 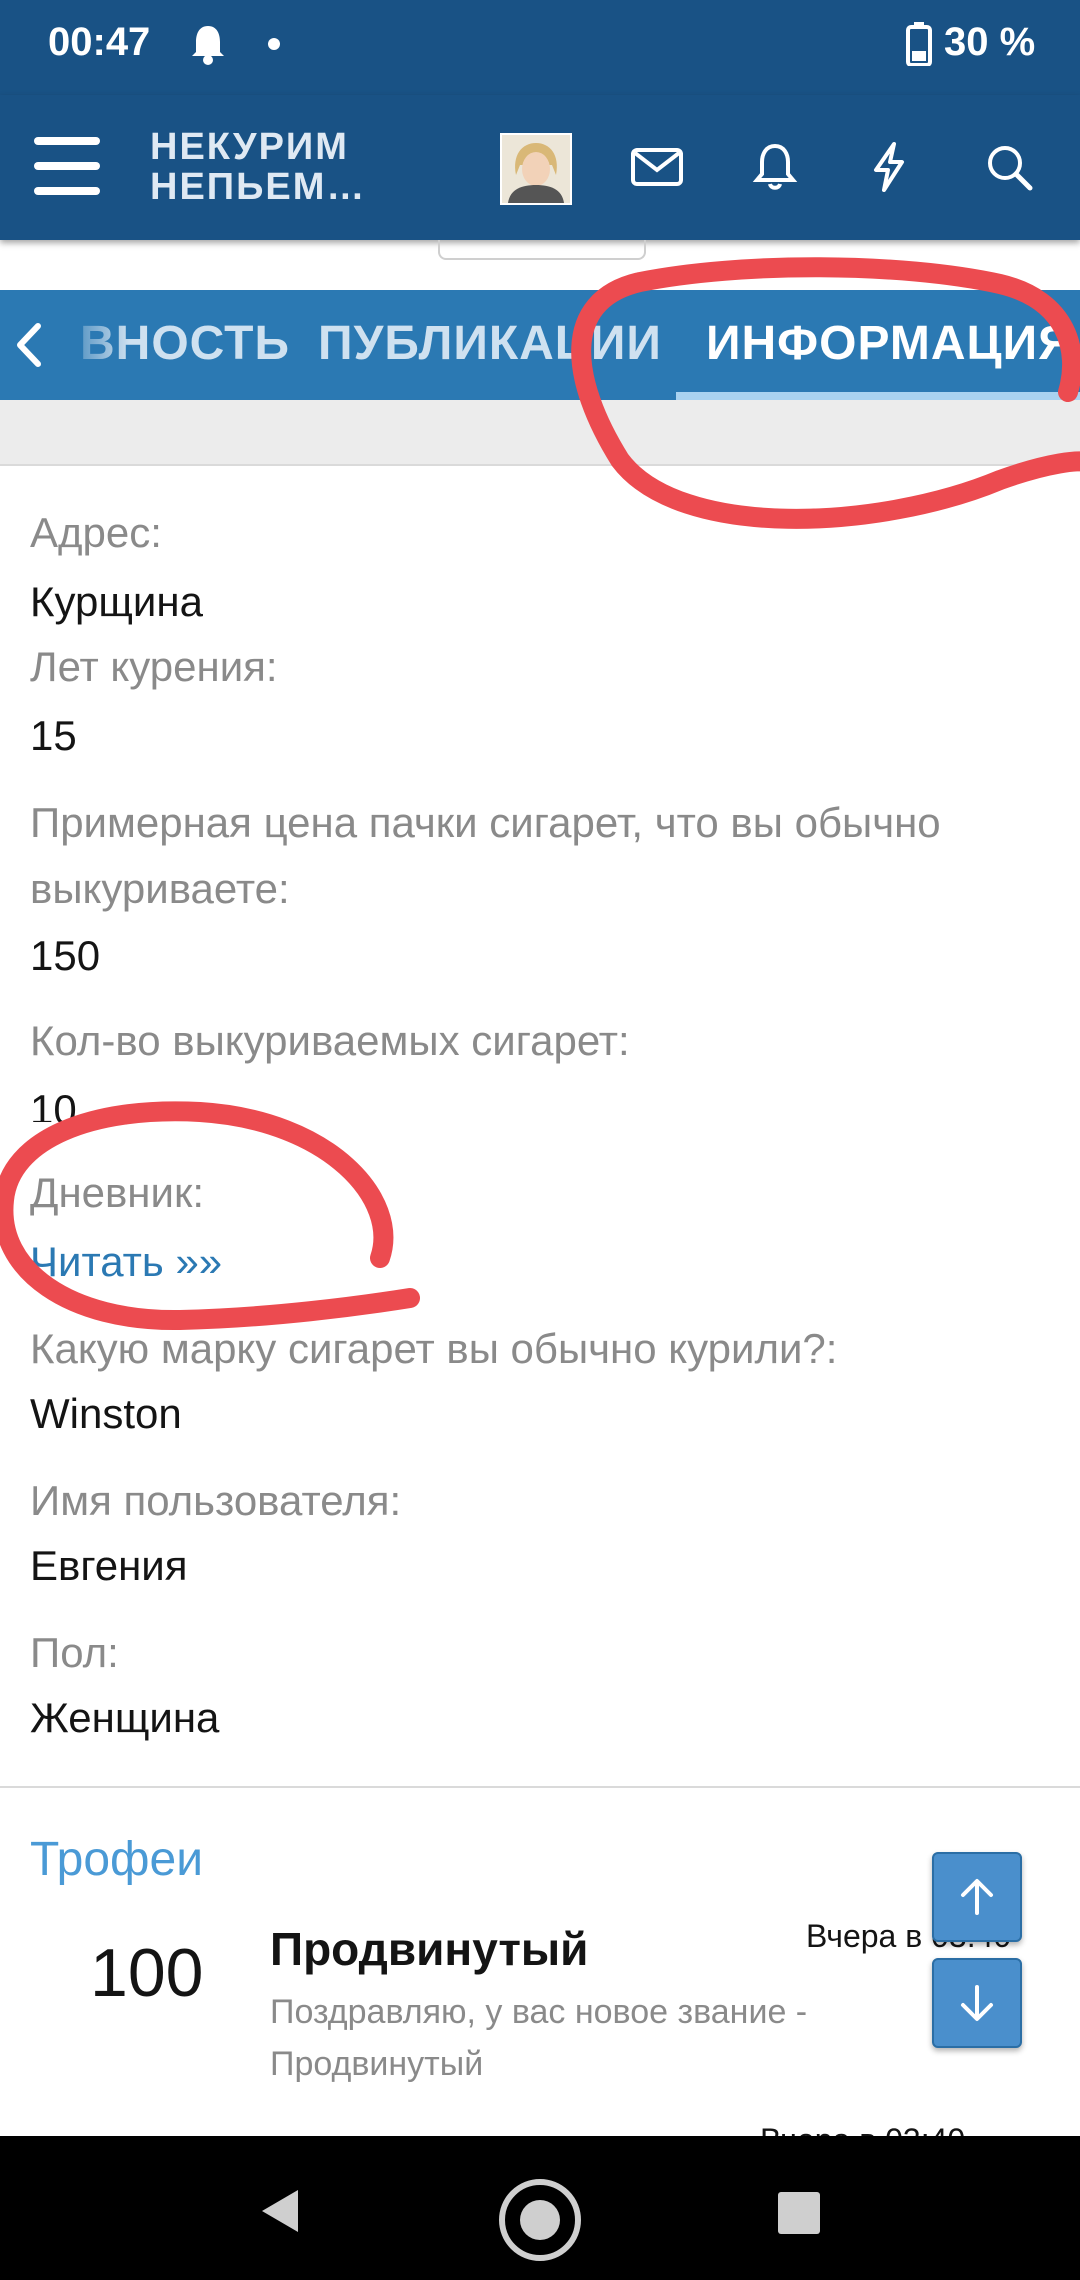 I want to click on lightning-icon, so click(x=889, y=167).